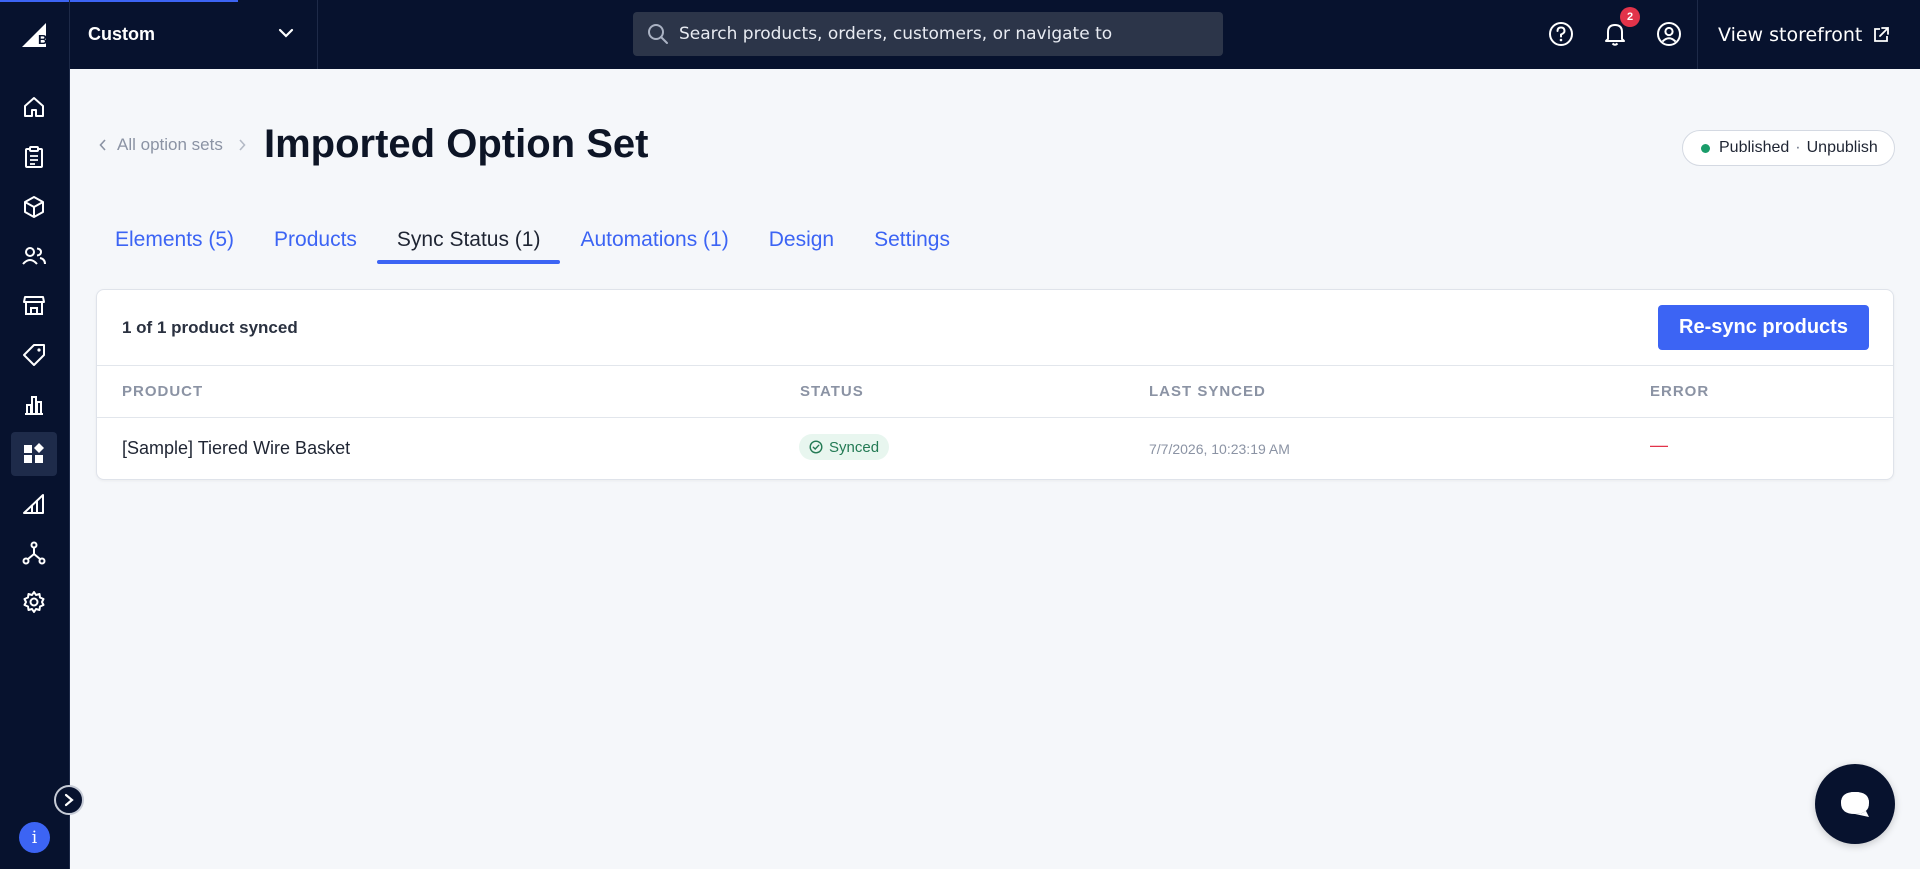 The image size is (1920, 869). I want to click on chevron-left-icon, so click(102, 145).